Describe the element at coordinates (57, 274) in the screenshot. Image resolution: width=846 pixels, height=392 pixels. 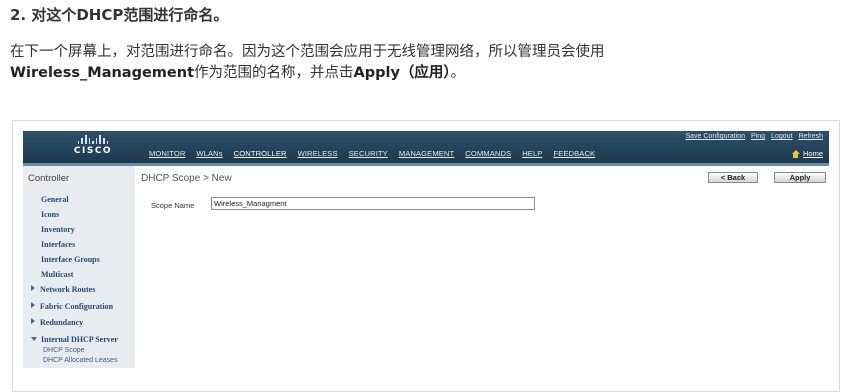
I see `sidebar-item-multicast: Multicast` at that location.